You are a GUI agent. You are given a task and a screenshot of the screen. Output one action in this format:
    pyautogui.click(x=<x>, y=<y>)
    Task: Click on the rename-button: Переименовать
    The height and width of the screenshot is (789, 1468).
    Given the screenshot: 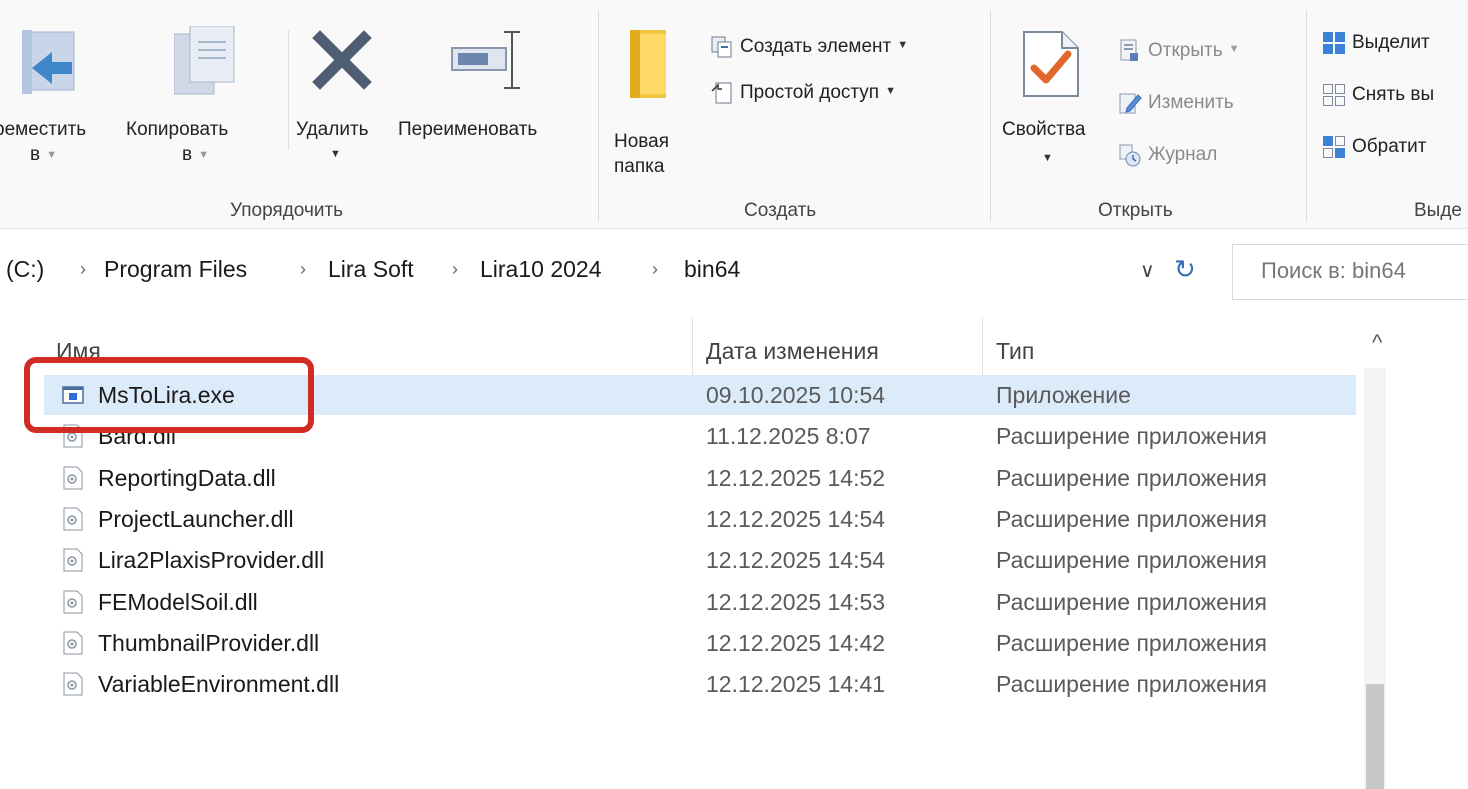 What is the action you would take?
    pyautogui.click(x=490, y=97)
    